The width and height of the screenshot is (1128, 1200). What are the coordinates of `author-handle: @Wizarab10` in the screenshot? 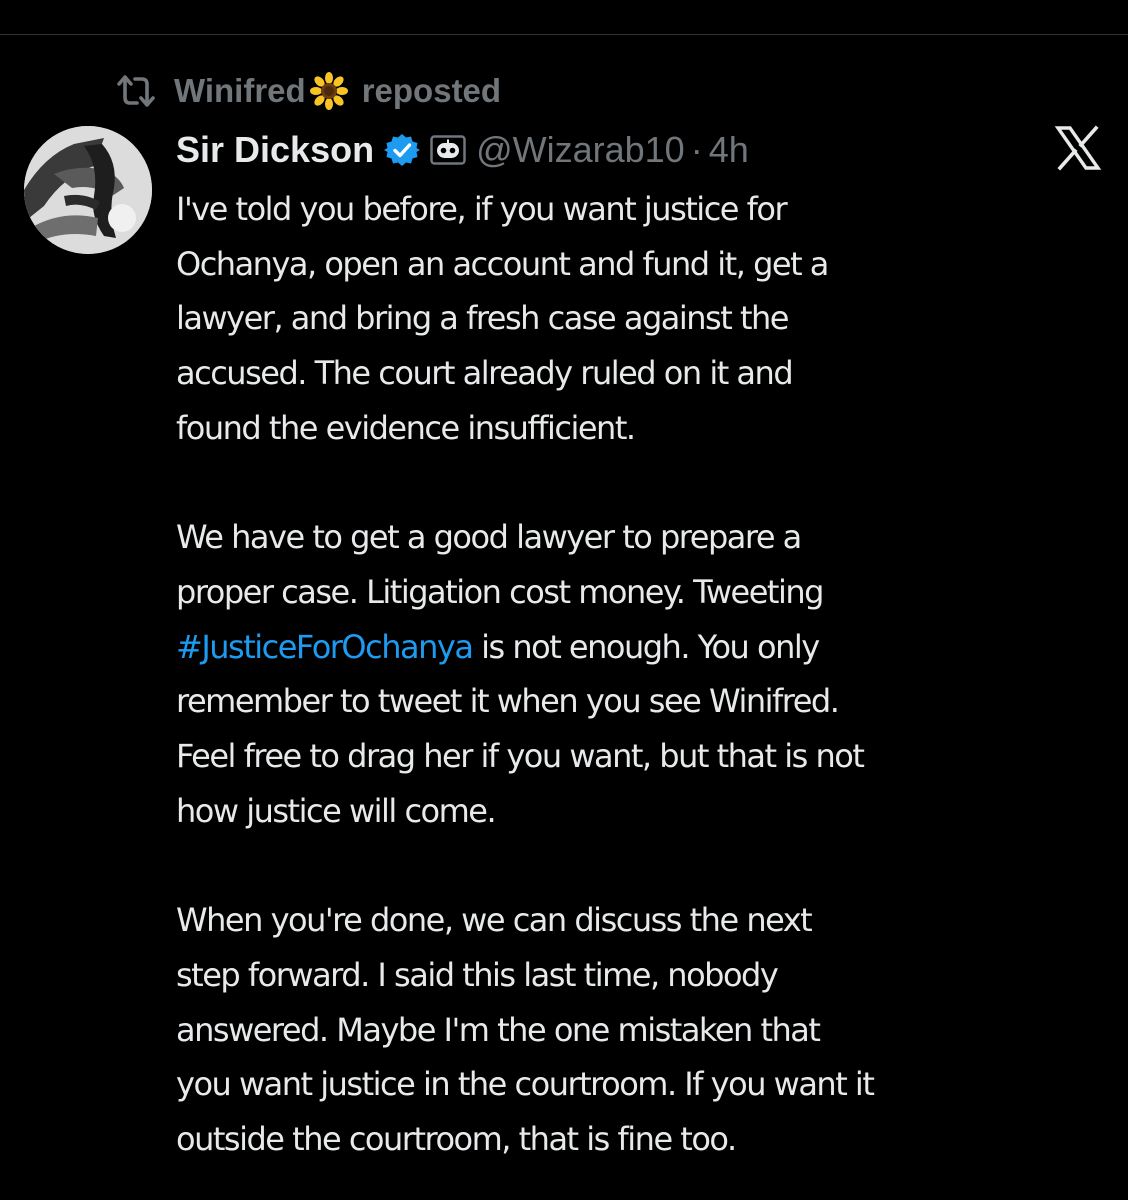 It's located at (580, 150).